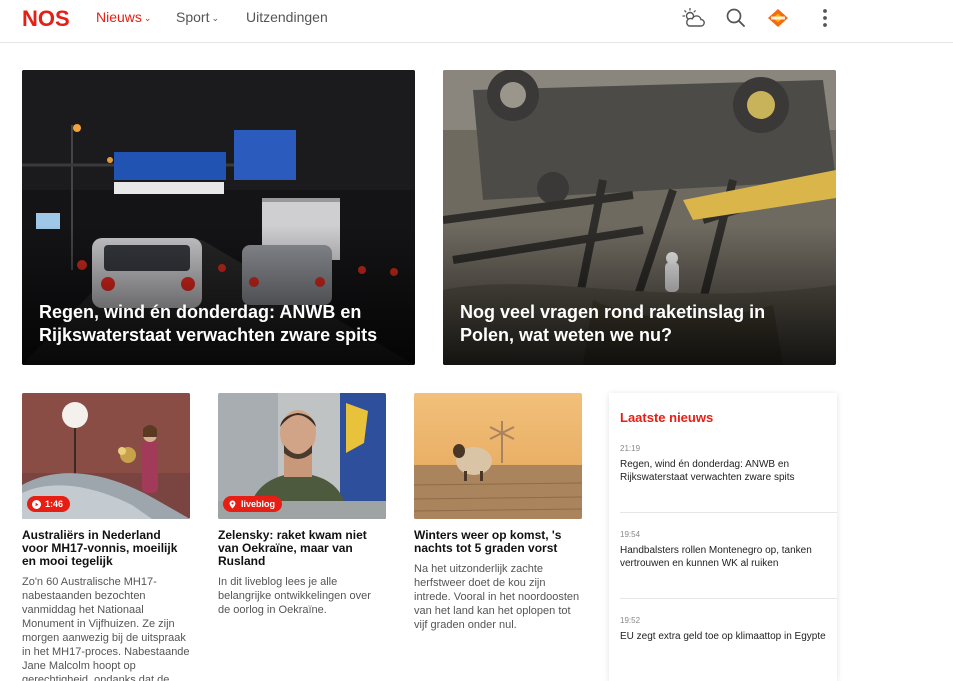  I want to click on nos-logo: NOS, so click(47, 18).